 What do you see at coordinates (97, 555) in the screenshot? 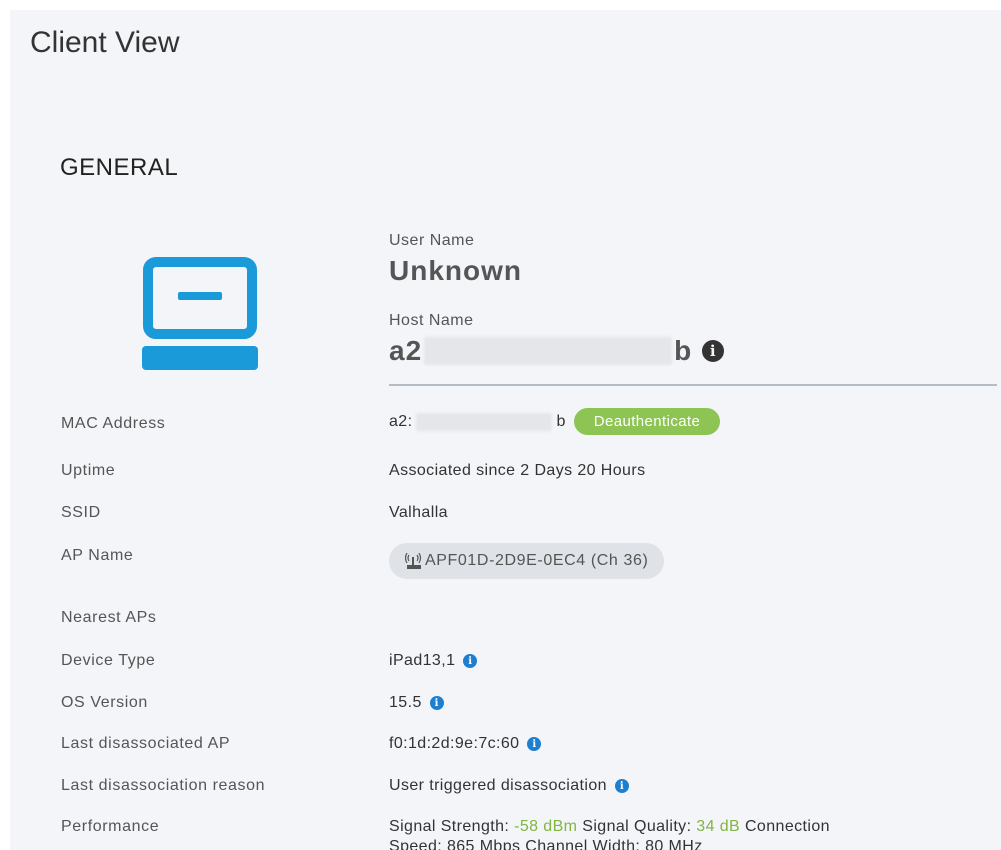
I see `ap-name-label: AP Name` at bounding box center [97, 555].